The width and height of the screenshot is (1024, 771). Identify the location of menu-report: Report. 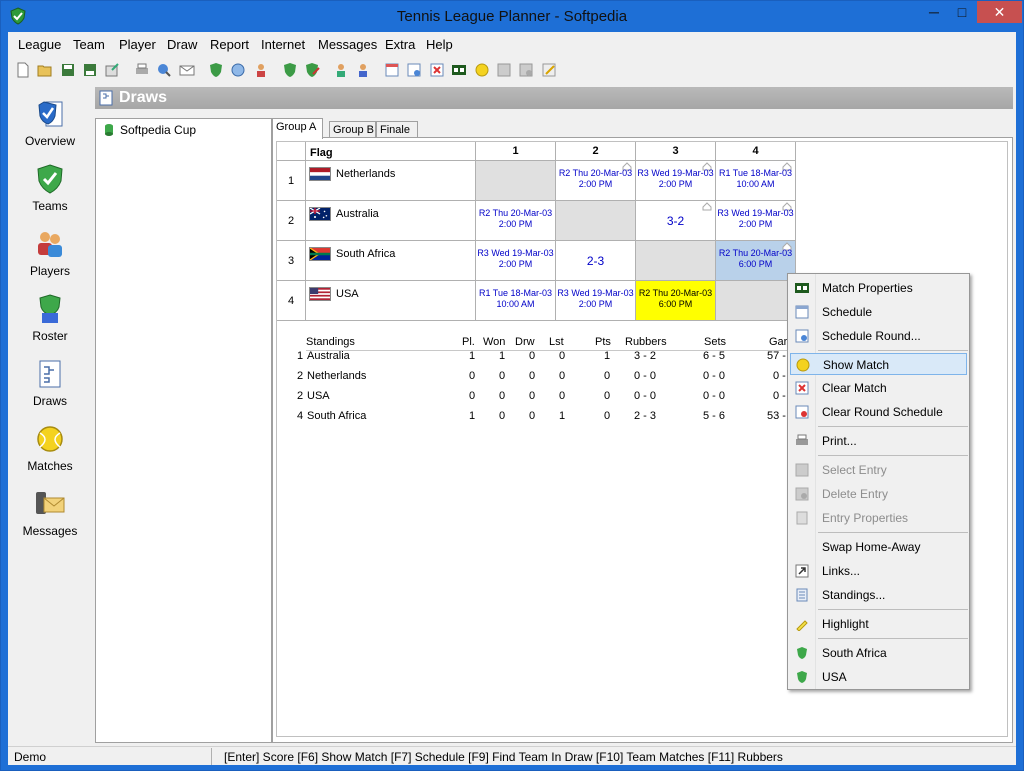
(229, 44).